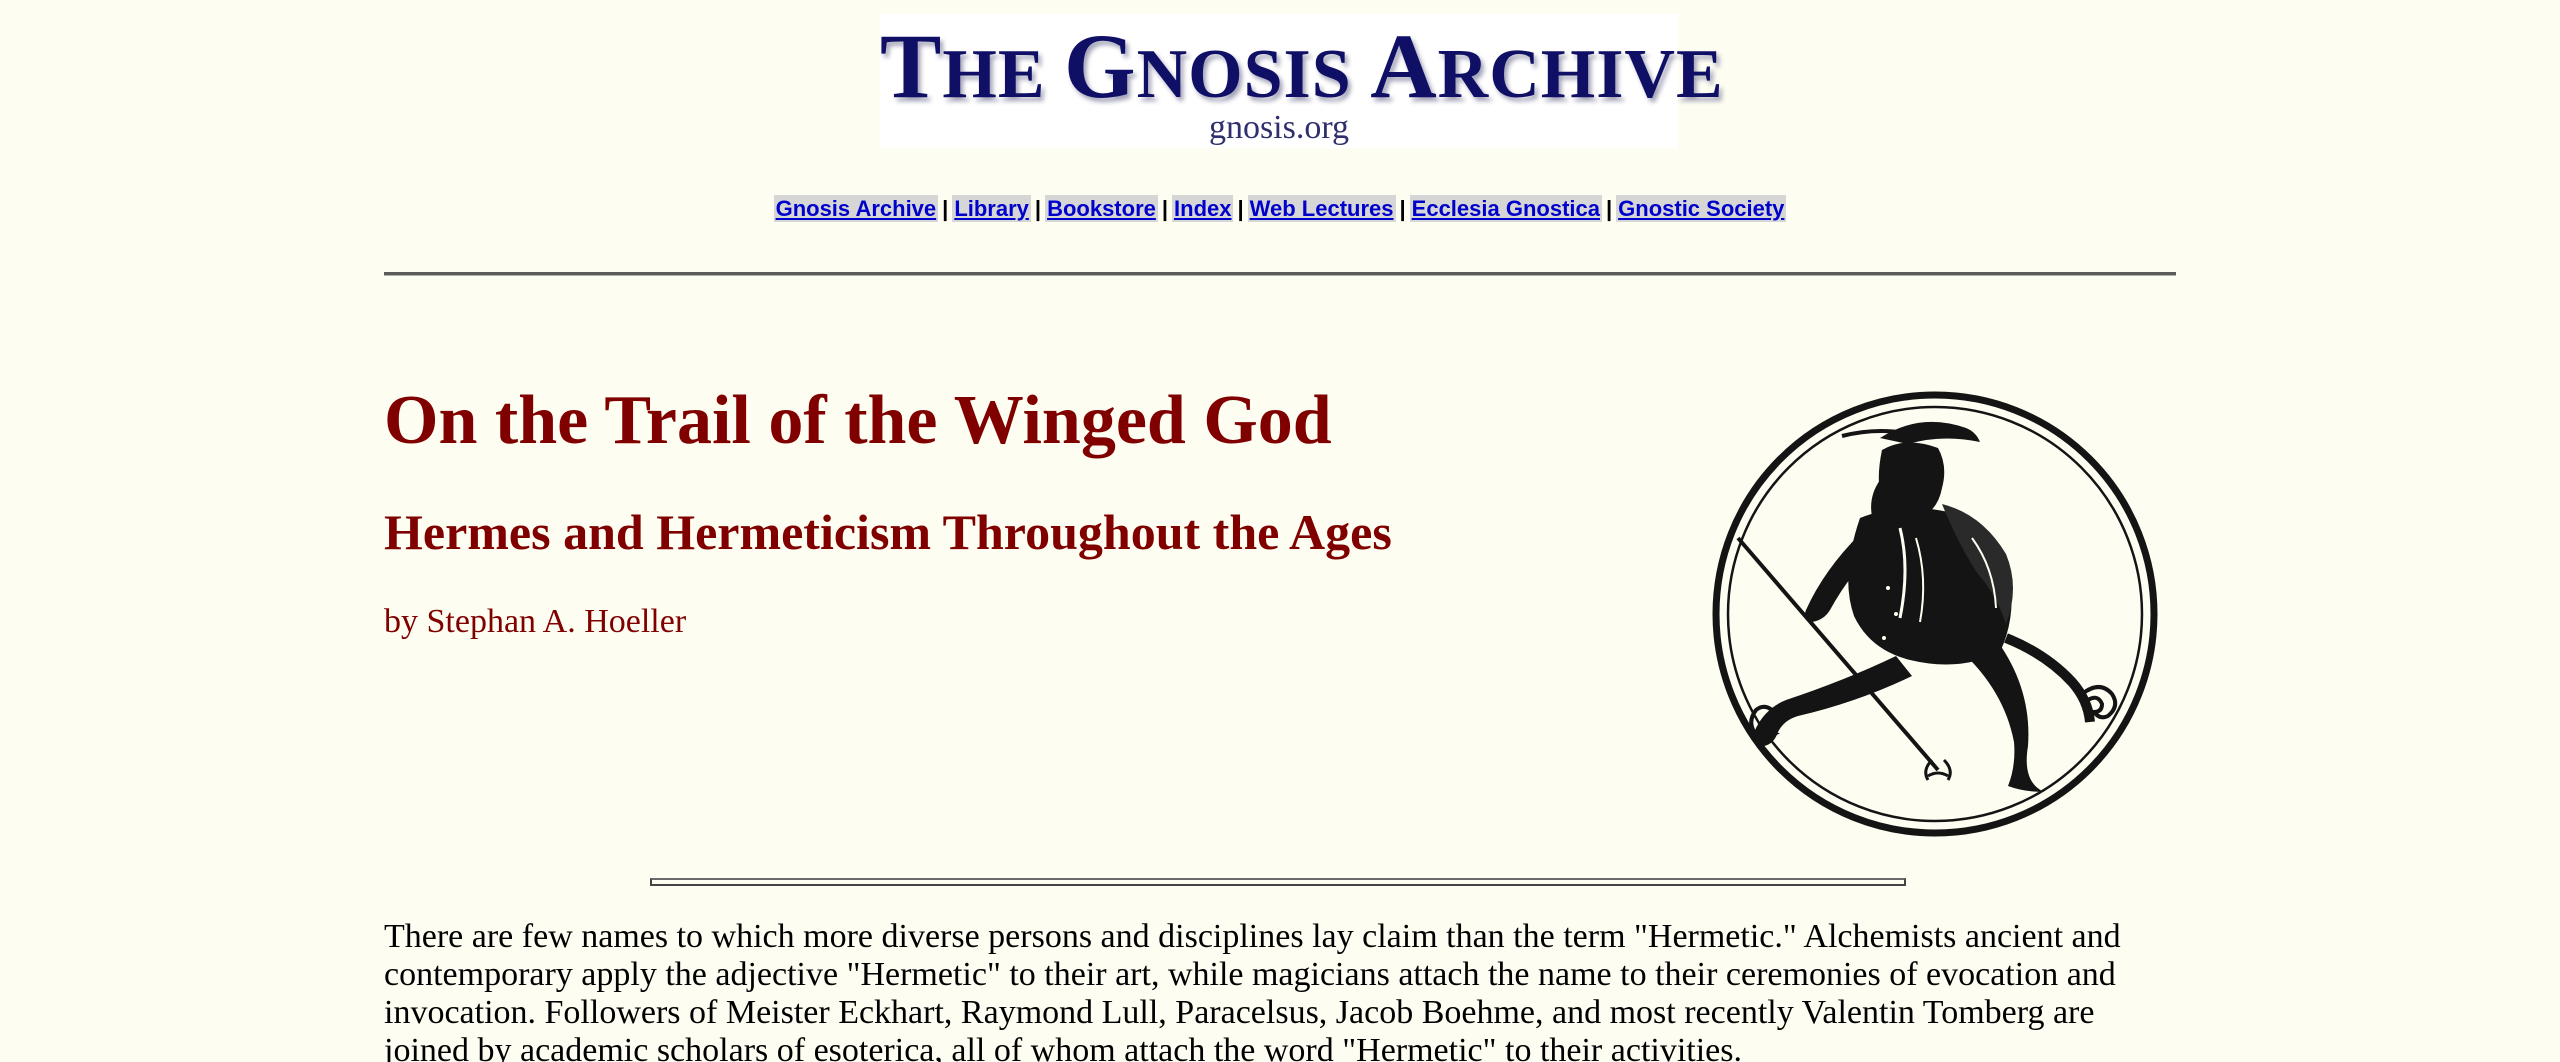 Image resolution: width=2560 pixels, height=1062 pixels. Describe the element at coordinates (858, 420) in the screenshot. I see `page-title: On the Trail of the Winged God` at that location.